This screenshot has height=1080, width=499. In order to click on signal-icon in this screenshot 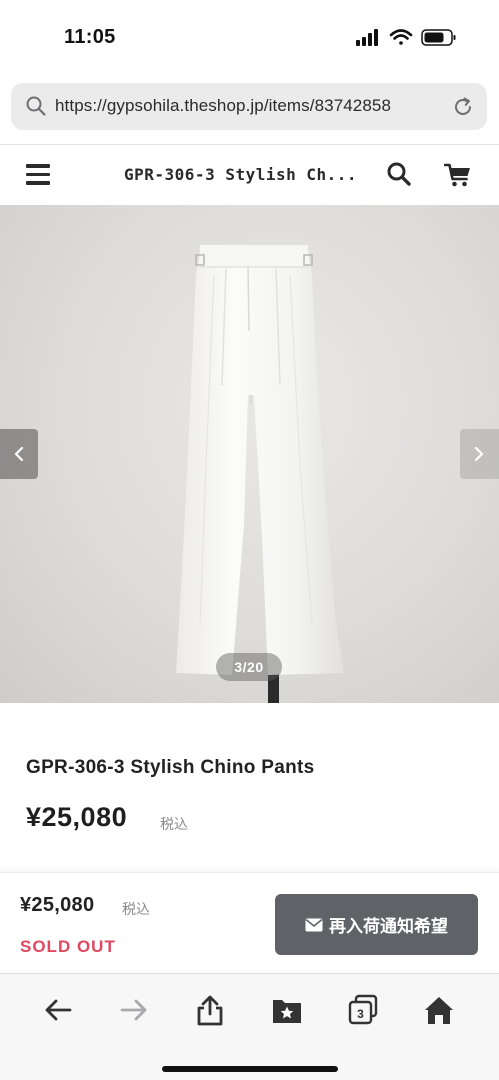, I will do `click(367, 37)`.